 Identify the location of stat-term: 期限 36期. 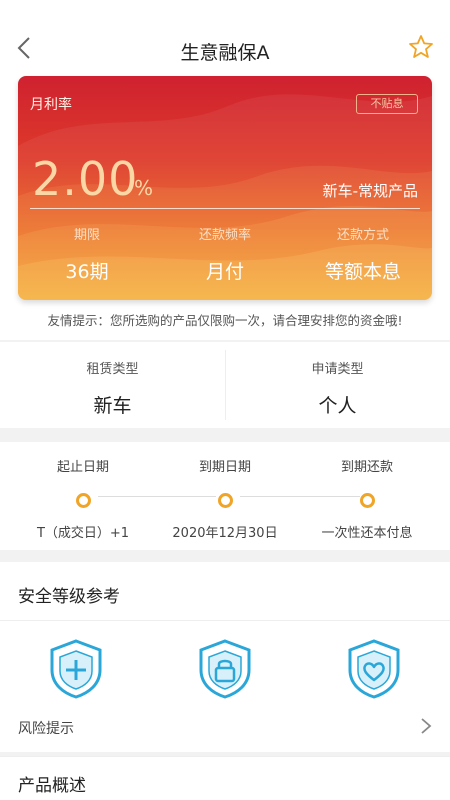
(87, 254).